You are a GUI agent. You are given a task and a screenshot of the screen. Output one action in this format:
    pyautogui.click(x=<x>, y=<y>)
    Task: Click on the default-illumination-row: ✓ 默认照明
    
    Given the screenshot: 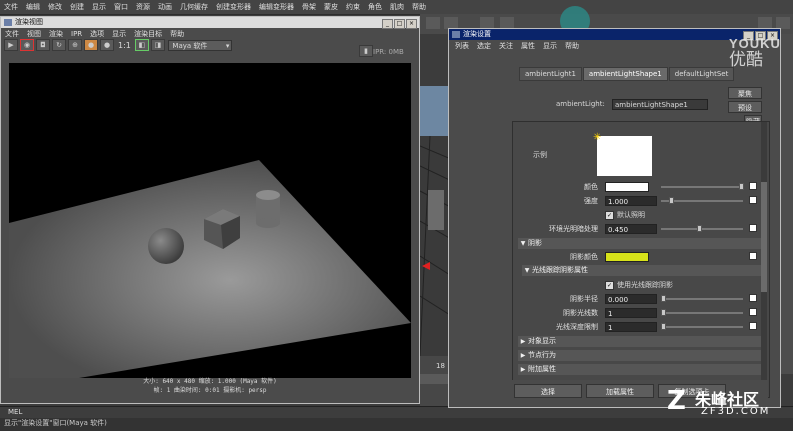 What is the action you would take?
    pyautogui.click(x=635, y=215)
    